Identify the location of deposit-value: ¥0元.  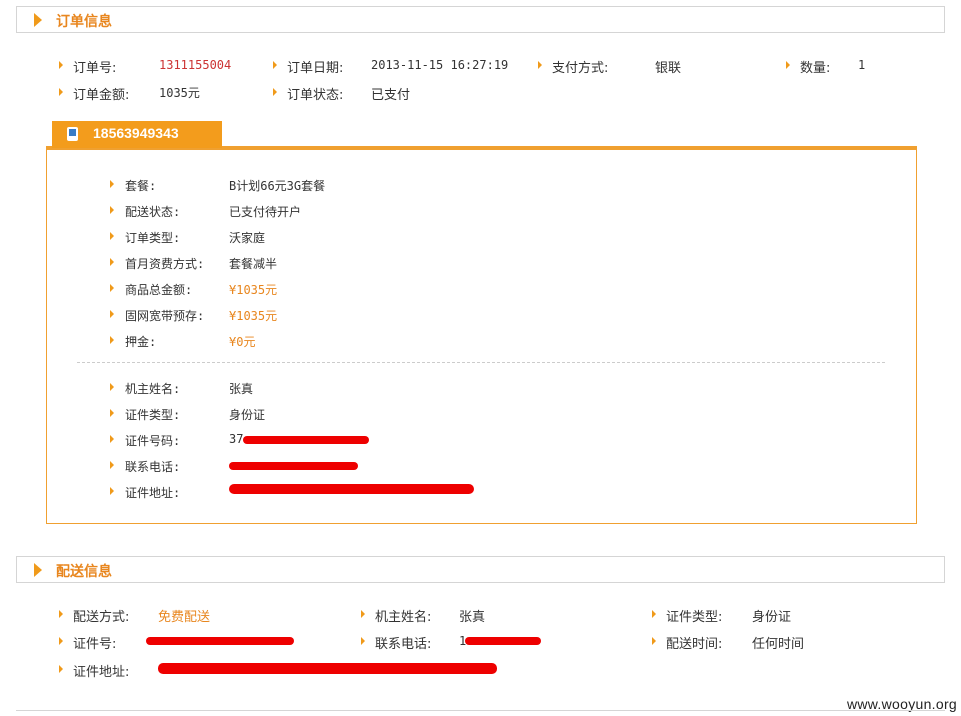
(242, 342).